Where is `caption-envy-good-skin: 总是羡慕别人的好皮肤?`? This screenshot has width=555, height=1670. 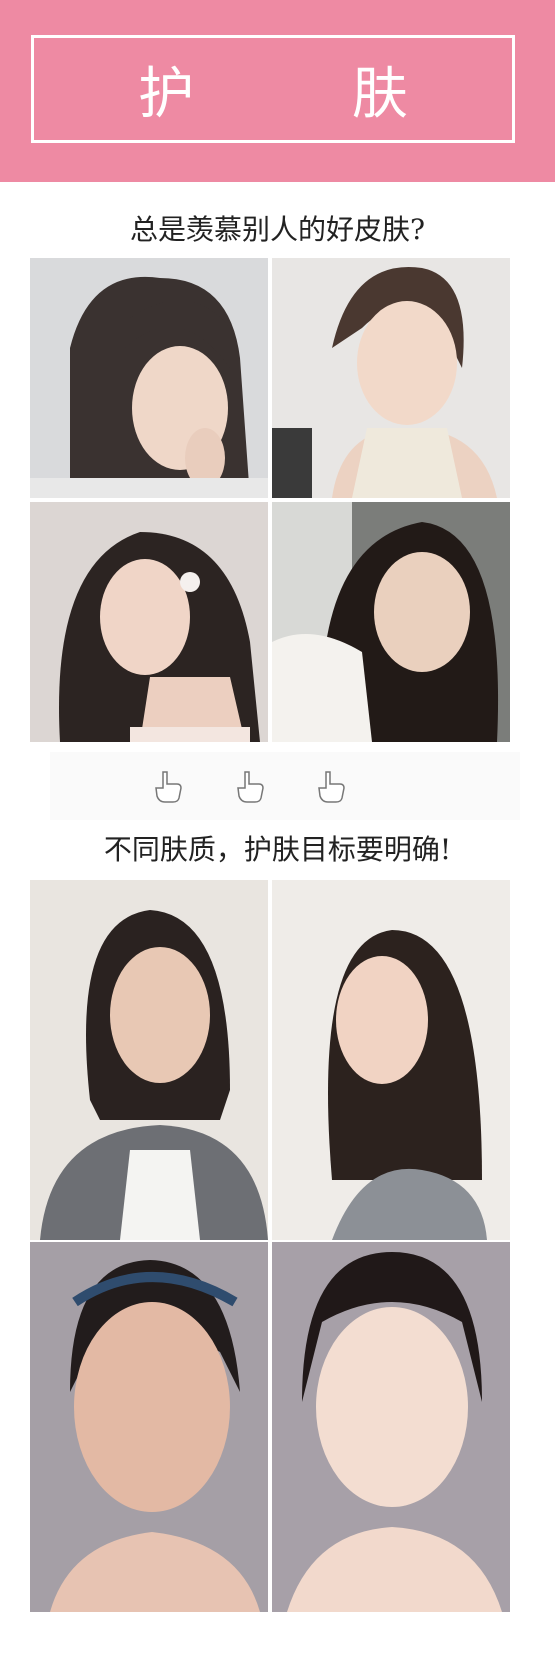 caption-envy-good-skin: 总是羡慕别人的好皮肤? is located at coordinates (277, 229).